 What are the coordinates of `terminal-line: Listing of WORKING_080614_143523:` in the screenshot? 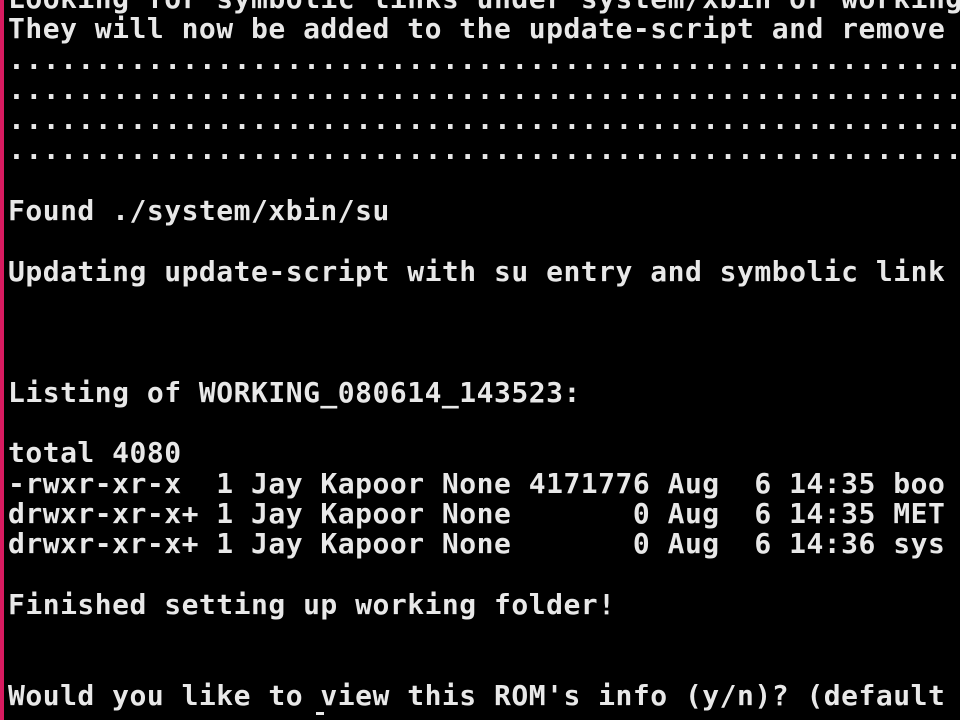 It's located at (294, 392).